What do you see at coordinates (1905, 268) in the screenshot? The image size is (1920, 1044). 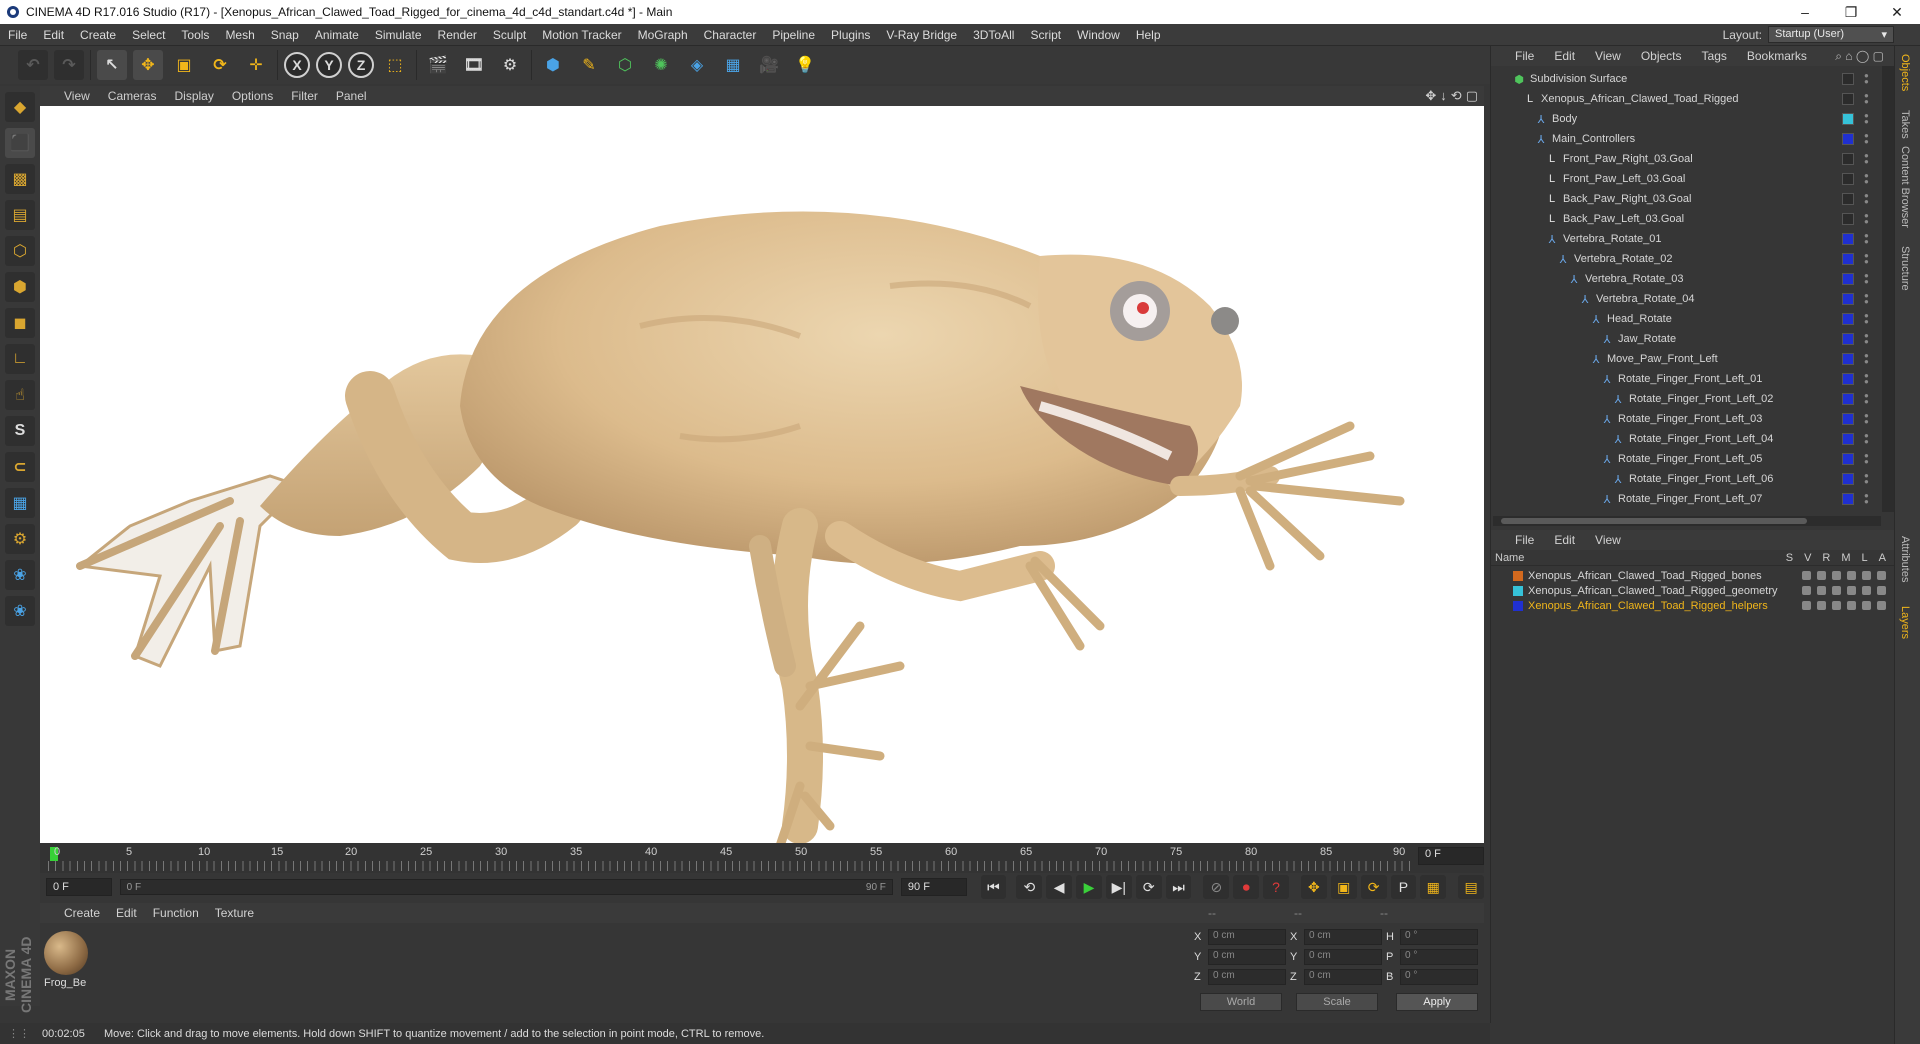 I see `tab-structure: Structure` at bounding box center [1905, 268].